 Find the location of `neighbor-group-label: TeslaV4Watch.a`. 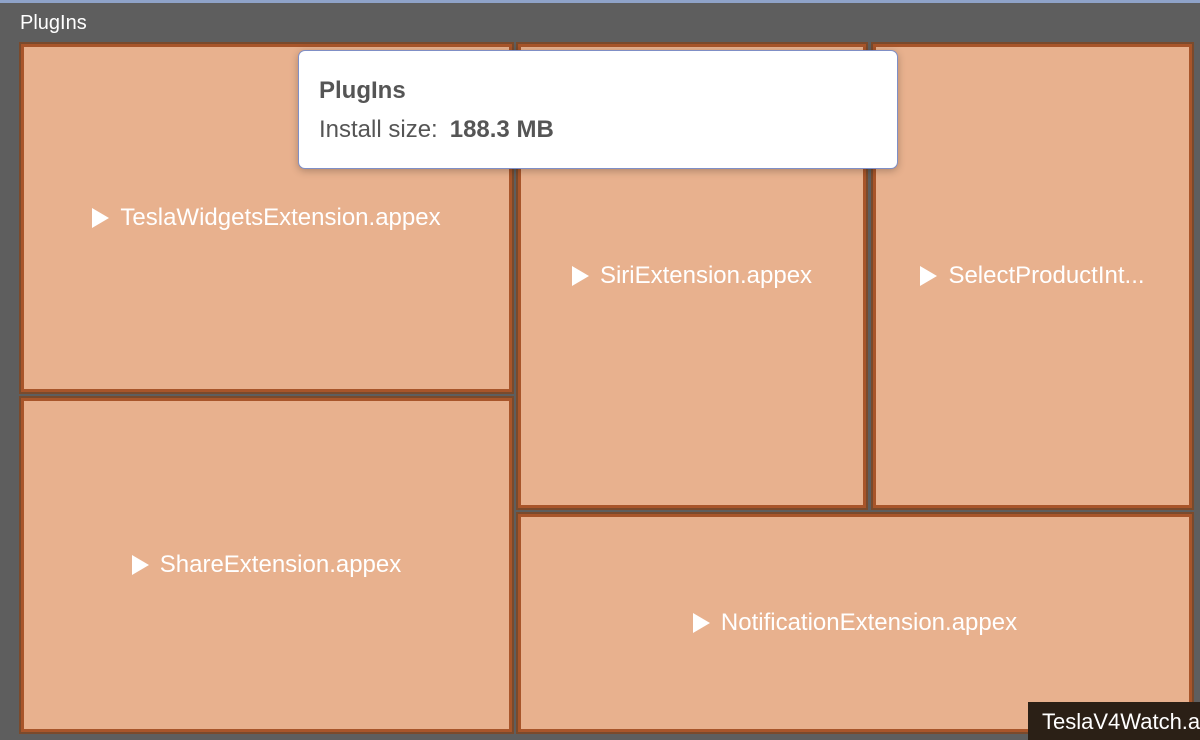

neighbor-group-label: TeslaV4Watch.a is located at coordinates (1121, 721).